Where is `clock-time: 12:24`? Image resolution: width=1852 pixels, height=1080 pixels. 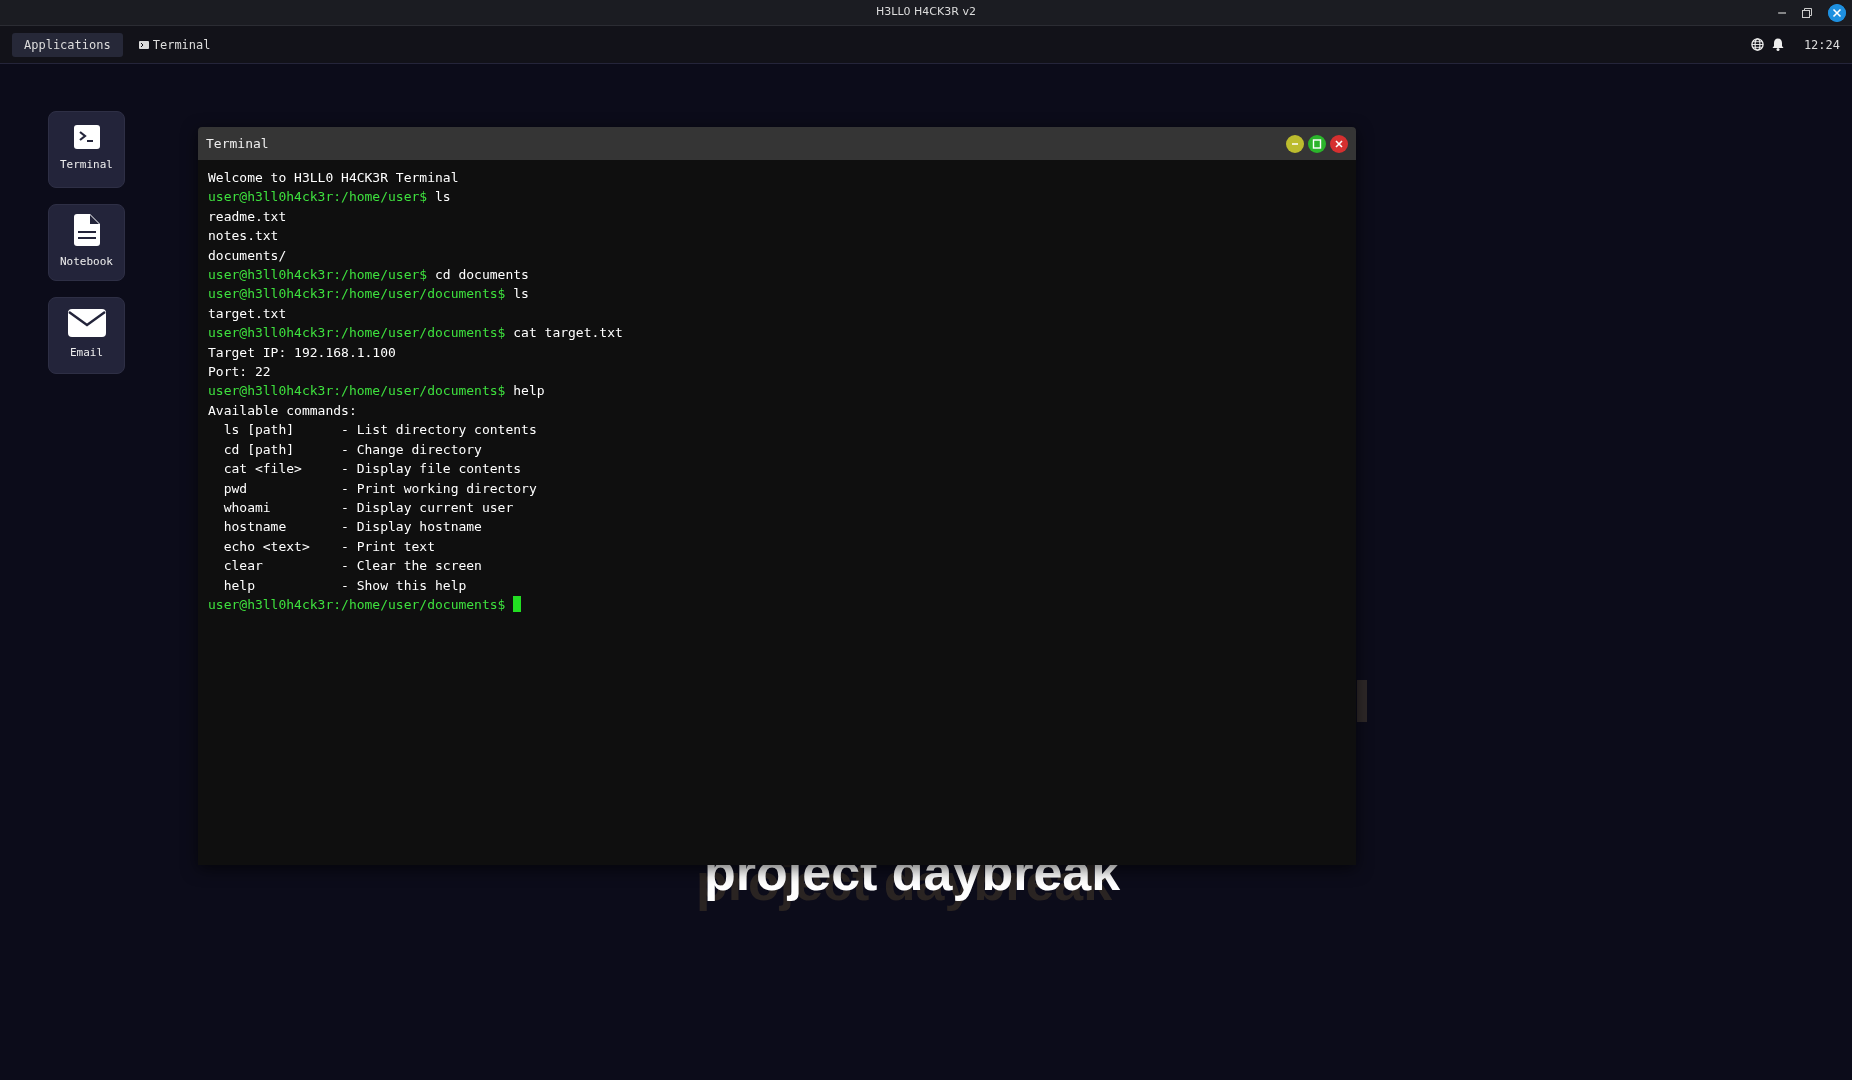
clock-time: 12:24 is located at coordinates (1821, 45).